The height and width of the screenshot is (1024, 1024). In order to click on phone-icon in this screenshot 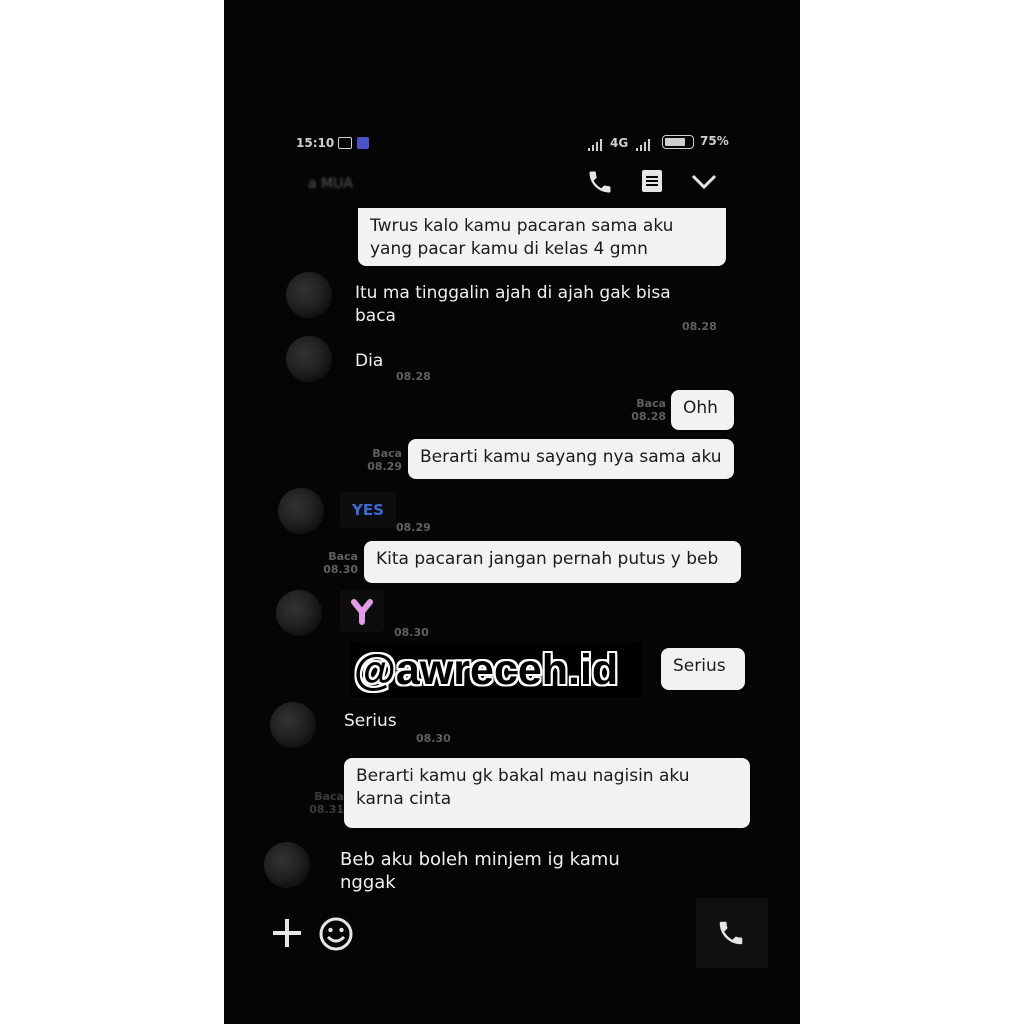, I will do `click(731, 933)`.